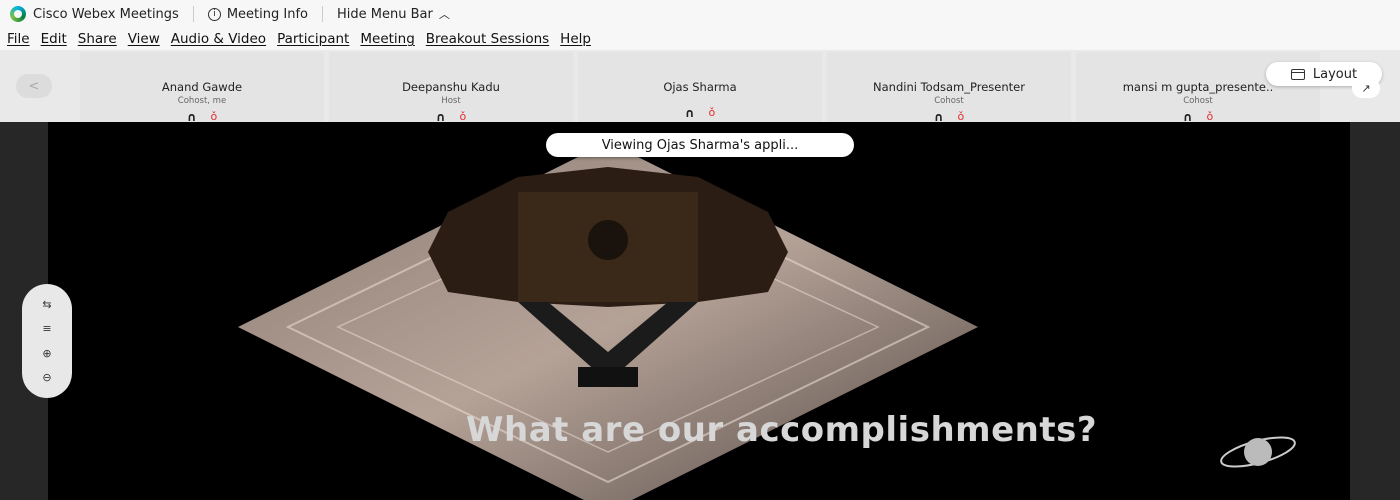 The image size is (1400, 500). I want to click on participant-name: Ojas Sharma, so click(700, 87).